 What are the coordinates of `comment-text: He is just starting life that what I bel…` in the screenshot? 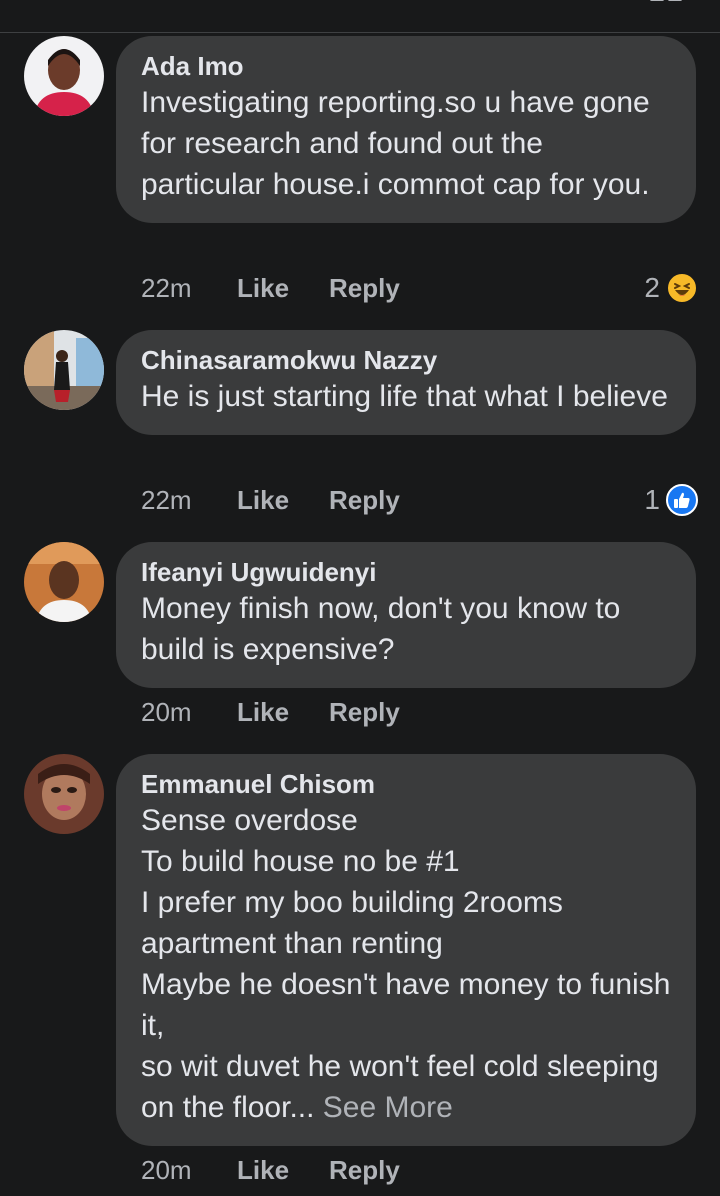 It's located at (404, 396).